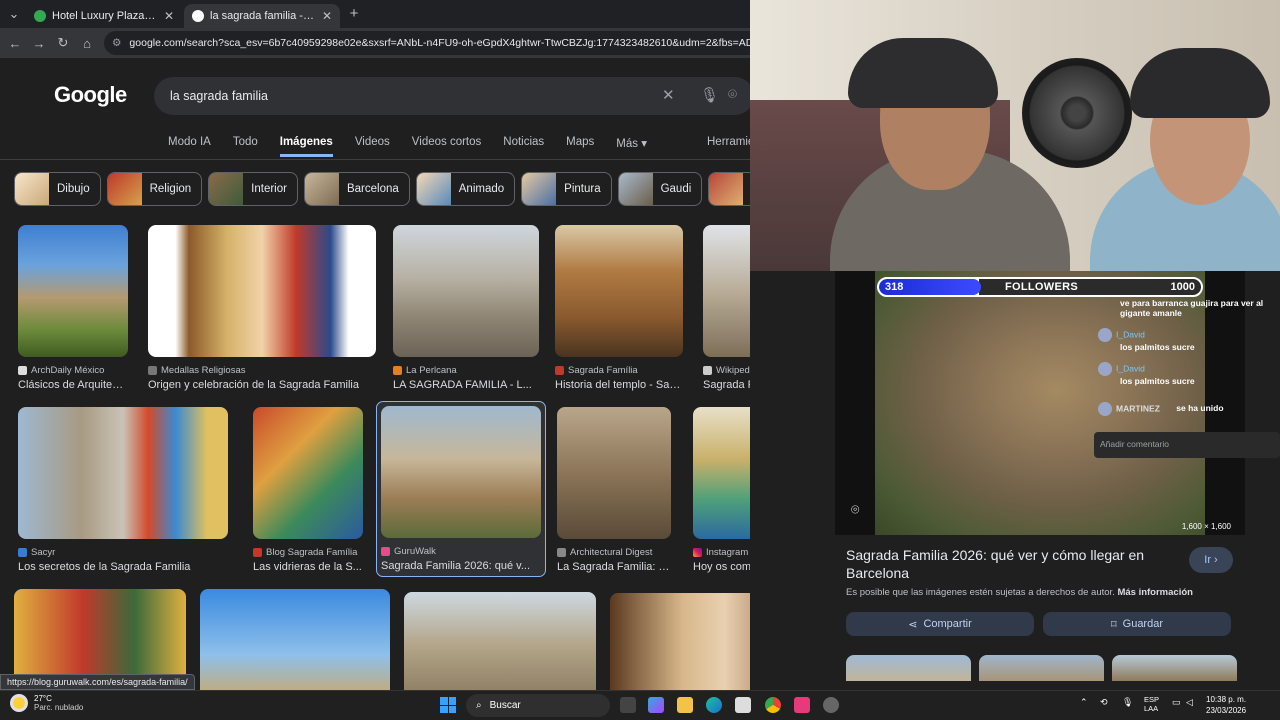 The height and width of the screenshot is (720, 1280). I want to click on tab-modo-ia: Modo IA, so click(189, 146).